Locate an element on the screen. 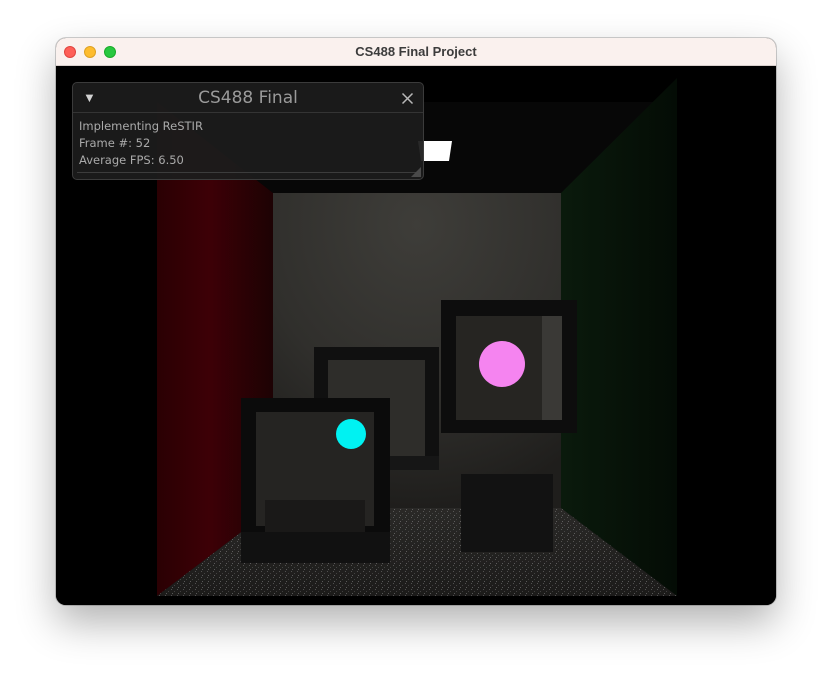 Image resolution: width=832 pixels, height=680 pixels. overlay-title: CS488 Final is located at coordinates (248, 98).